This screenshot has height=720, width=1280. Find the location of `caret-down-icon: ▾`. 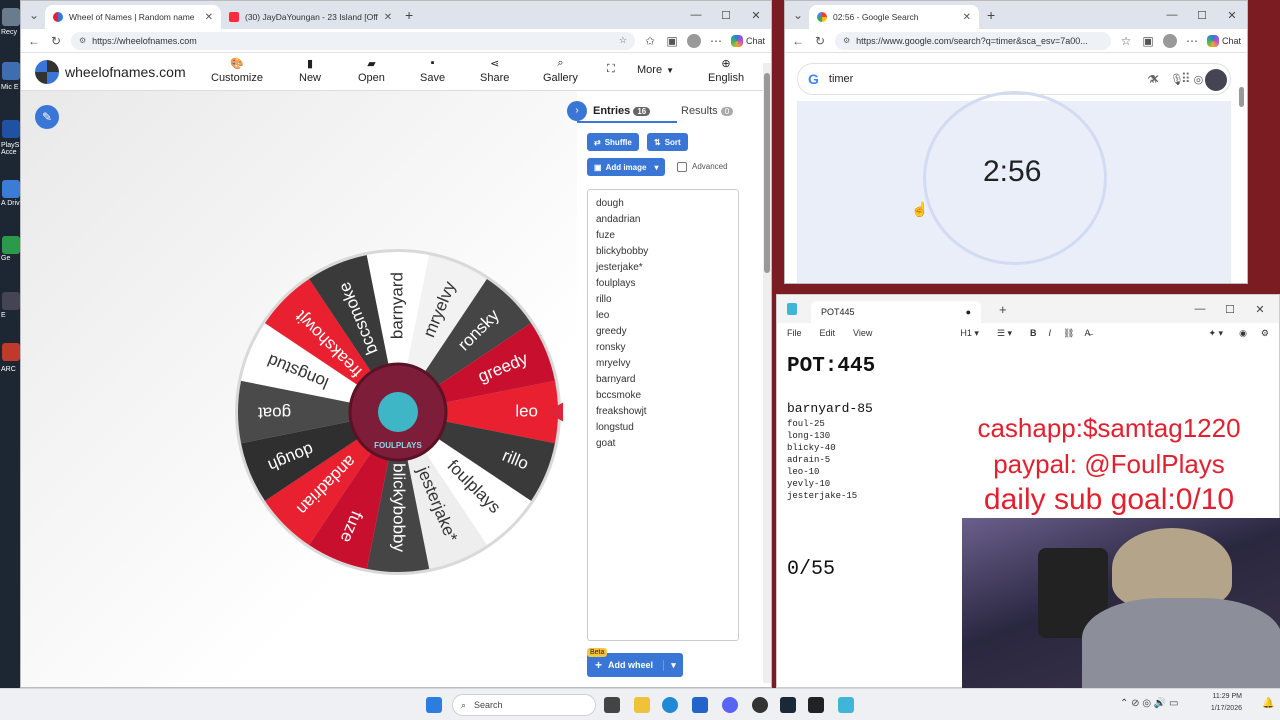

caret-down-icon: ▾ is located at coordinates (673, 665).